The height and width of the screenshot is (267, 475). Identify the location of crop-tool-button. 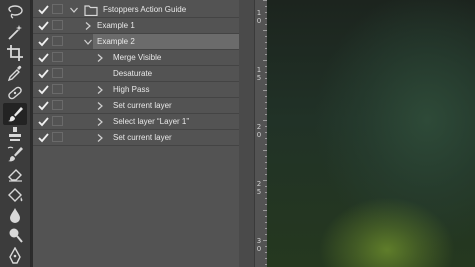
(15, 53).